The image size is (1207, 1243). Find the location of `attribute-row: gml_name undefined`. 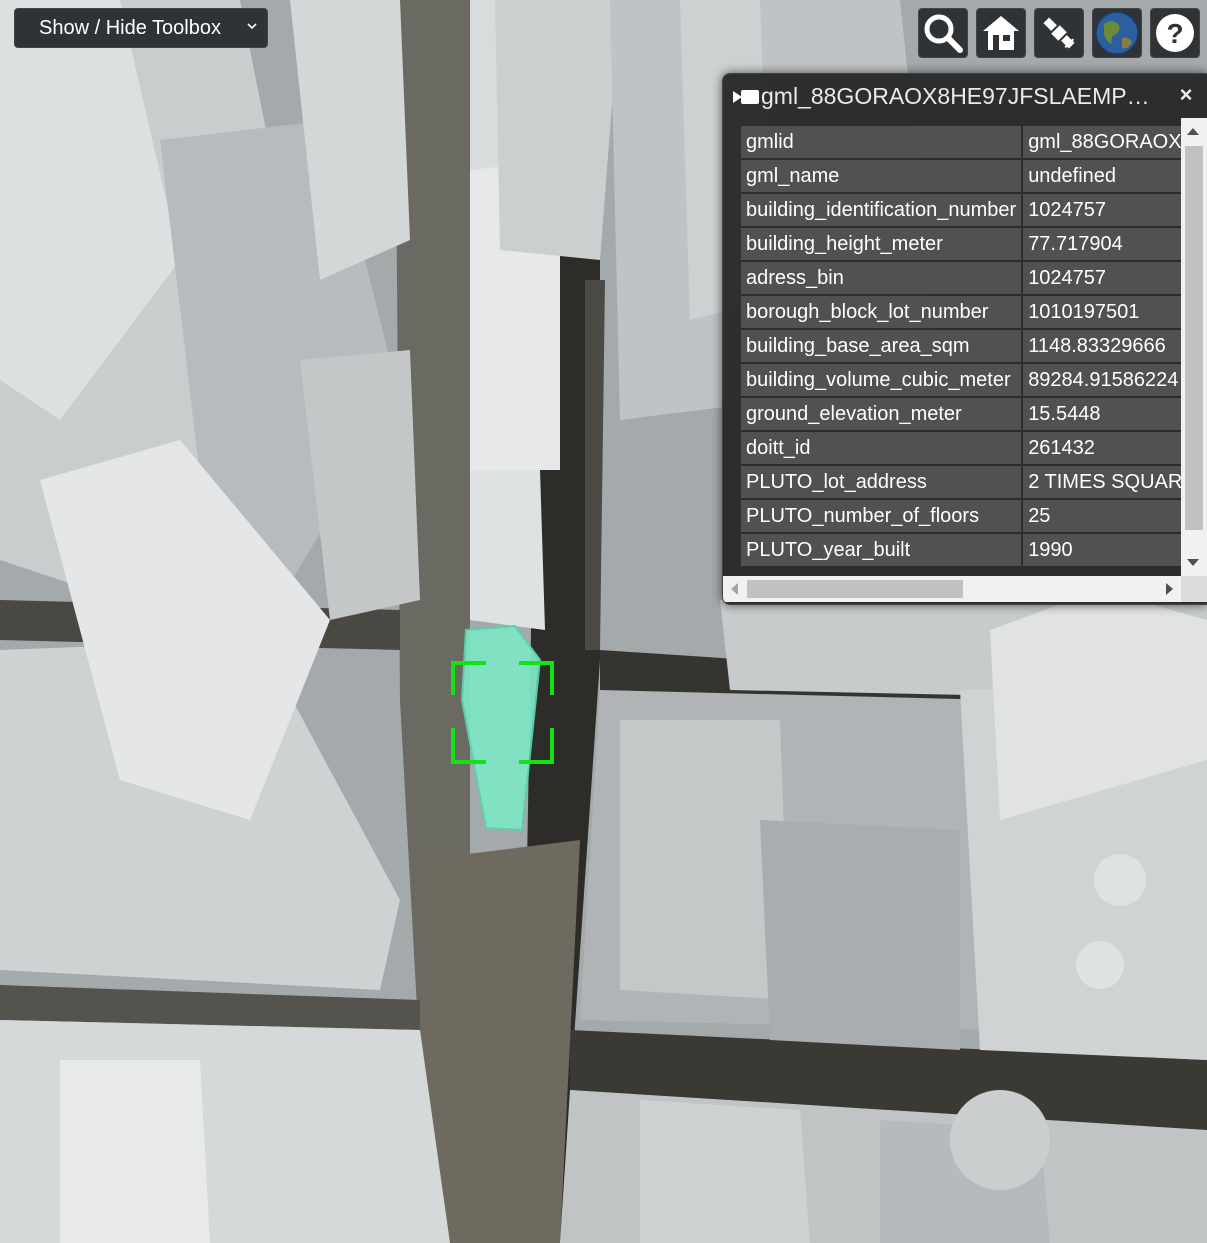

attribute-row: gml_name undefined is located at coordinates (961, 176).